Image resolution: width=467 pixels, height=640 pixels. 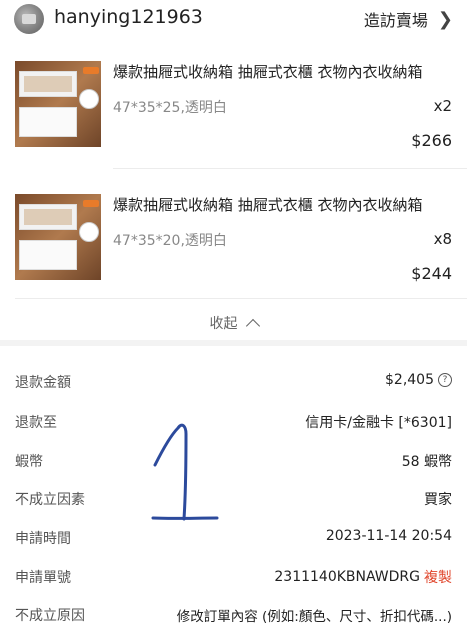 What do you see at coordinates (442, 106) in the screenshot?
I see `product-quantity: x2` at bounding box center [442, 106].